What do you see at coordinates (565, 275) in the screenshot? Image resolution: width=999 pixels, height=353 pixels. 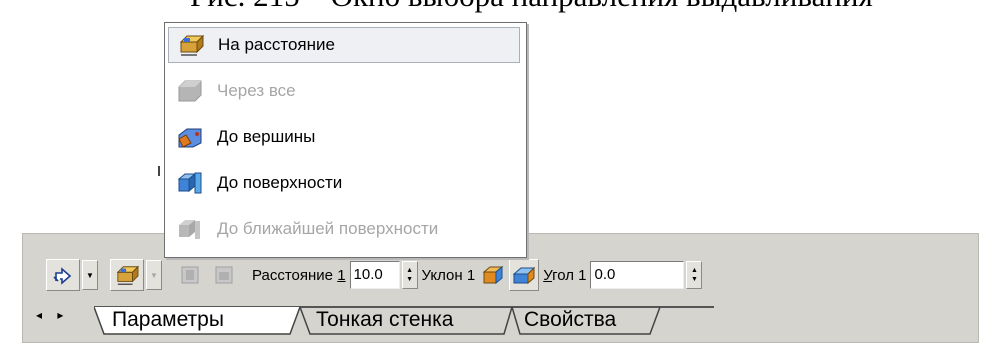 I see `angle-label: Угол 1` at bounding box center [565, 275].